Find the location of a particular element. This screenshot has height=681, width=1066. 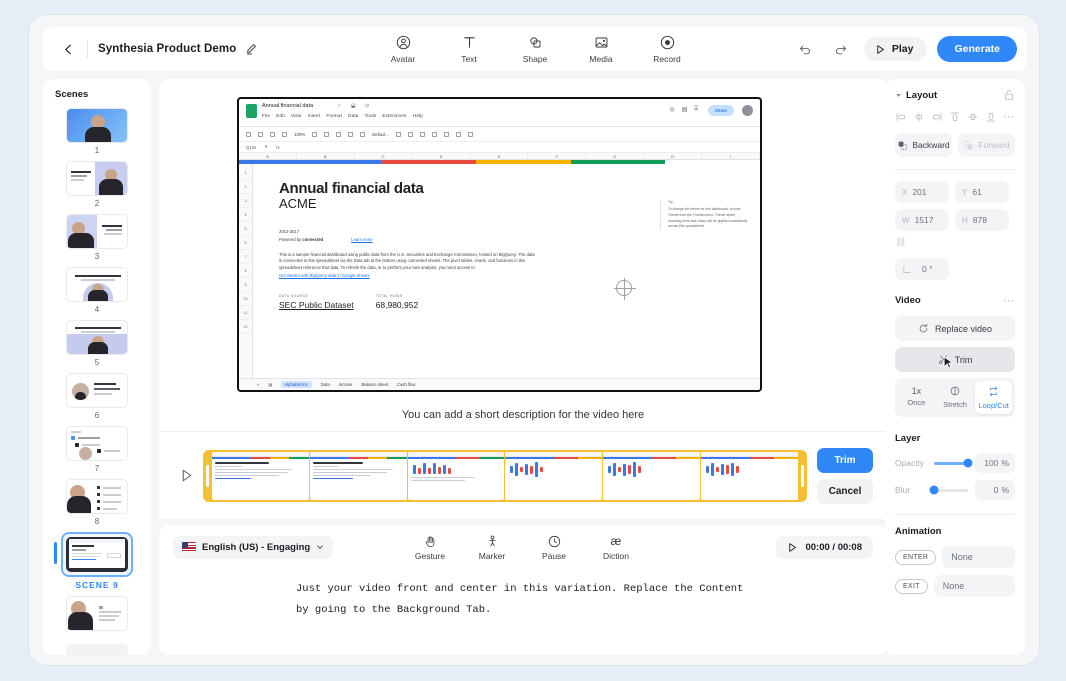

script-timer: 00:00 / 00:08 is located at coordinates (824, 547).